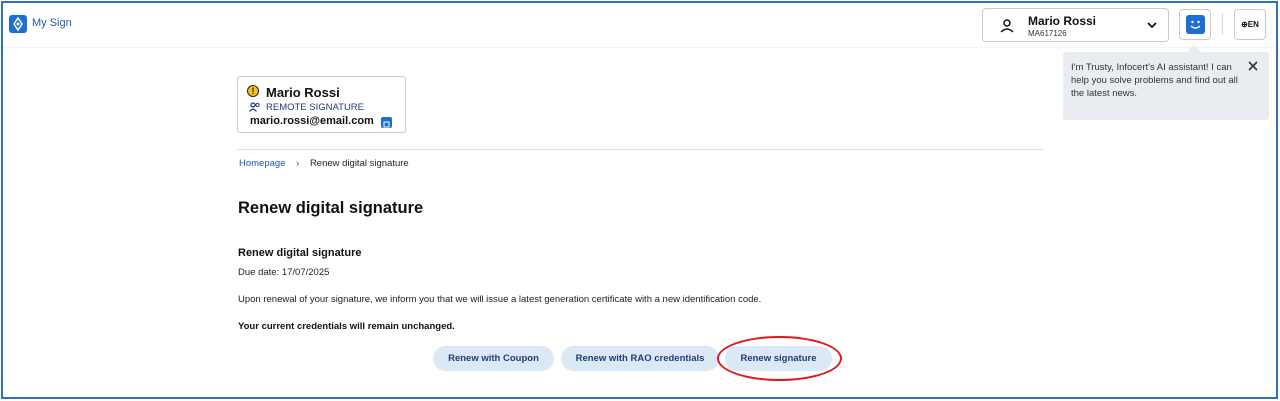 The width and height of the screenshot is (1280, 401). I want to click on header-shadow, so click(639, 48).